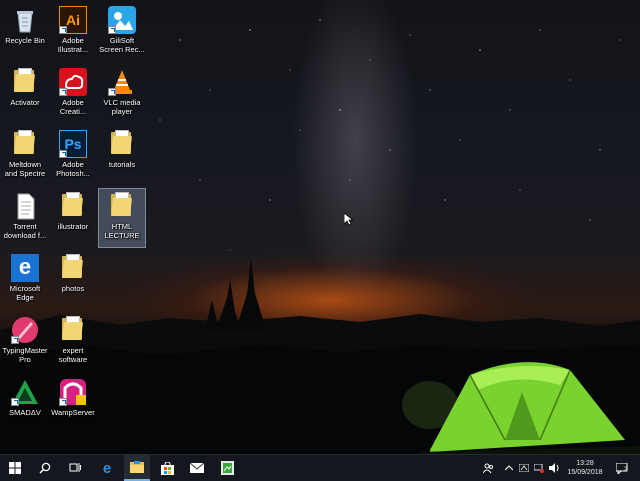  I want to click on desktop-icon-label: TypingMaster Pro, so click(25, 355).